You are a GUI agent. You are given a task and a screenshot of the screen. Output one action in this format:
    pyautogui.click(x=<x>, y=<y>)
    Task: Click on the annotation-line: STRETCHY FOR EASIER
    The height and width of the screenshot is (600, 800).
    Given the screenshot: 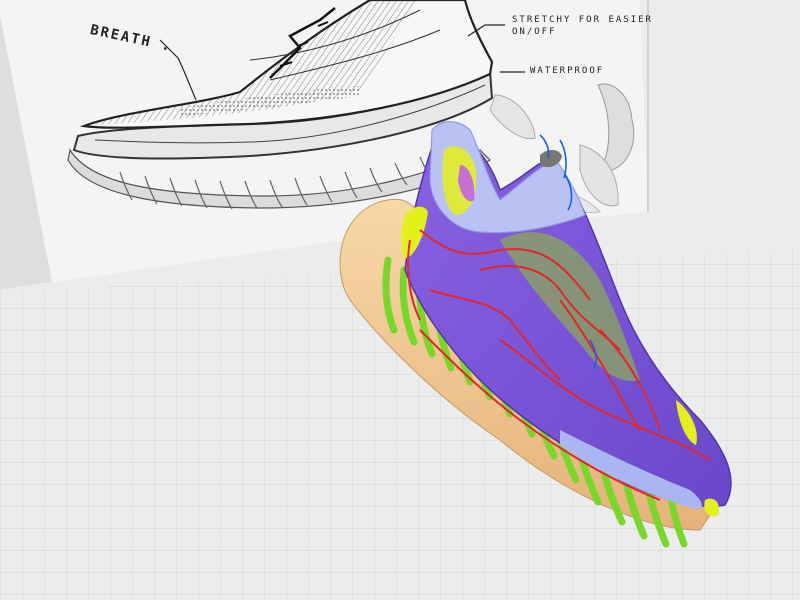 What is the action you would take?
    pyautogui.click(x=582, y=20)
    